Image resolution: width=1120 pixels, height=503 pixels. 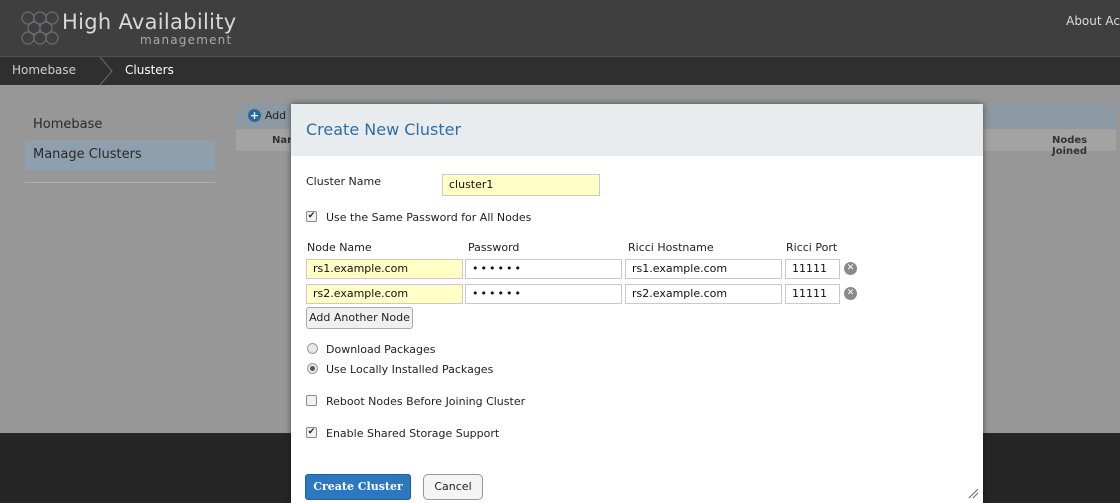 I want to click on logo-icon, so click(x=40, y=28).